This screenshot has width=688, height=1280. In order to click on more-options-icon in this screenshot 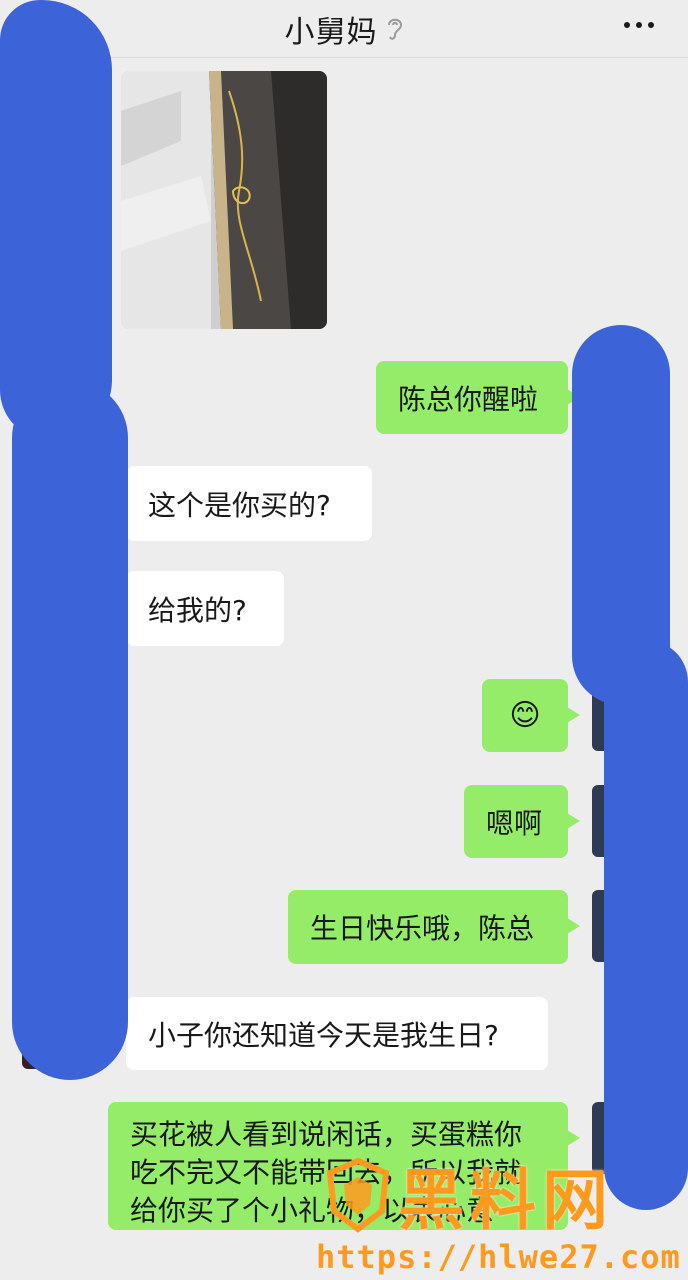, I will do `click(639, 25)`.